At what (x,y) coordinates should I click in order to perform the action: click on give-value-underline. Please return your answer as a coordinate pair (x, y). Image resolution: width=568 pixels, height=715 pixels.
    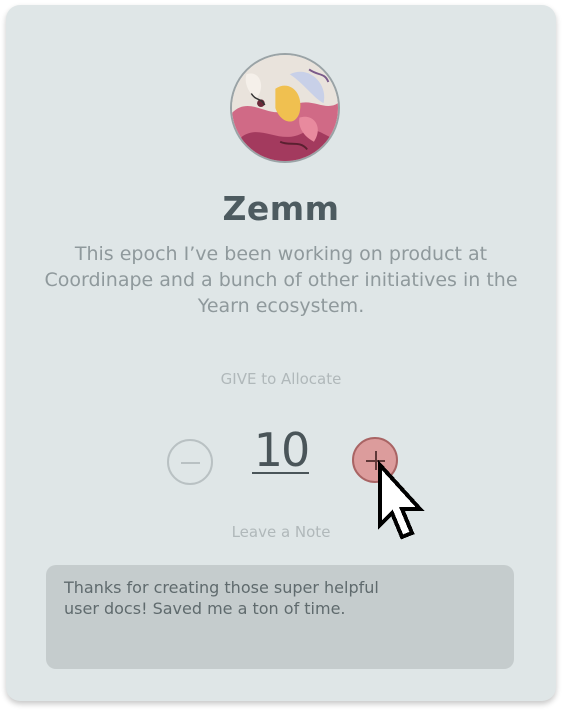
    Looking at the image, I should click on (280, 473).